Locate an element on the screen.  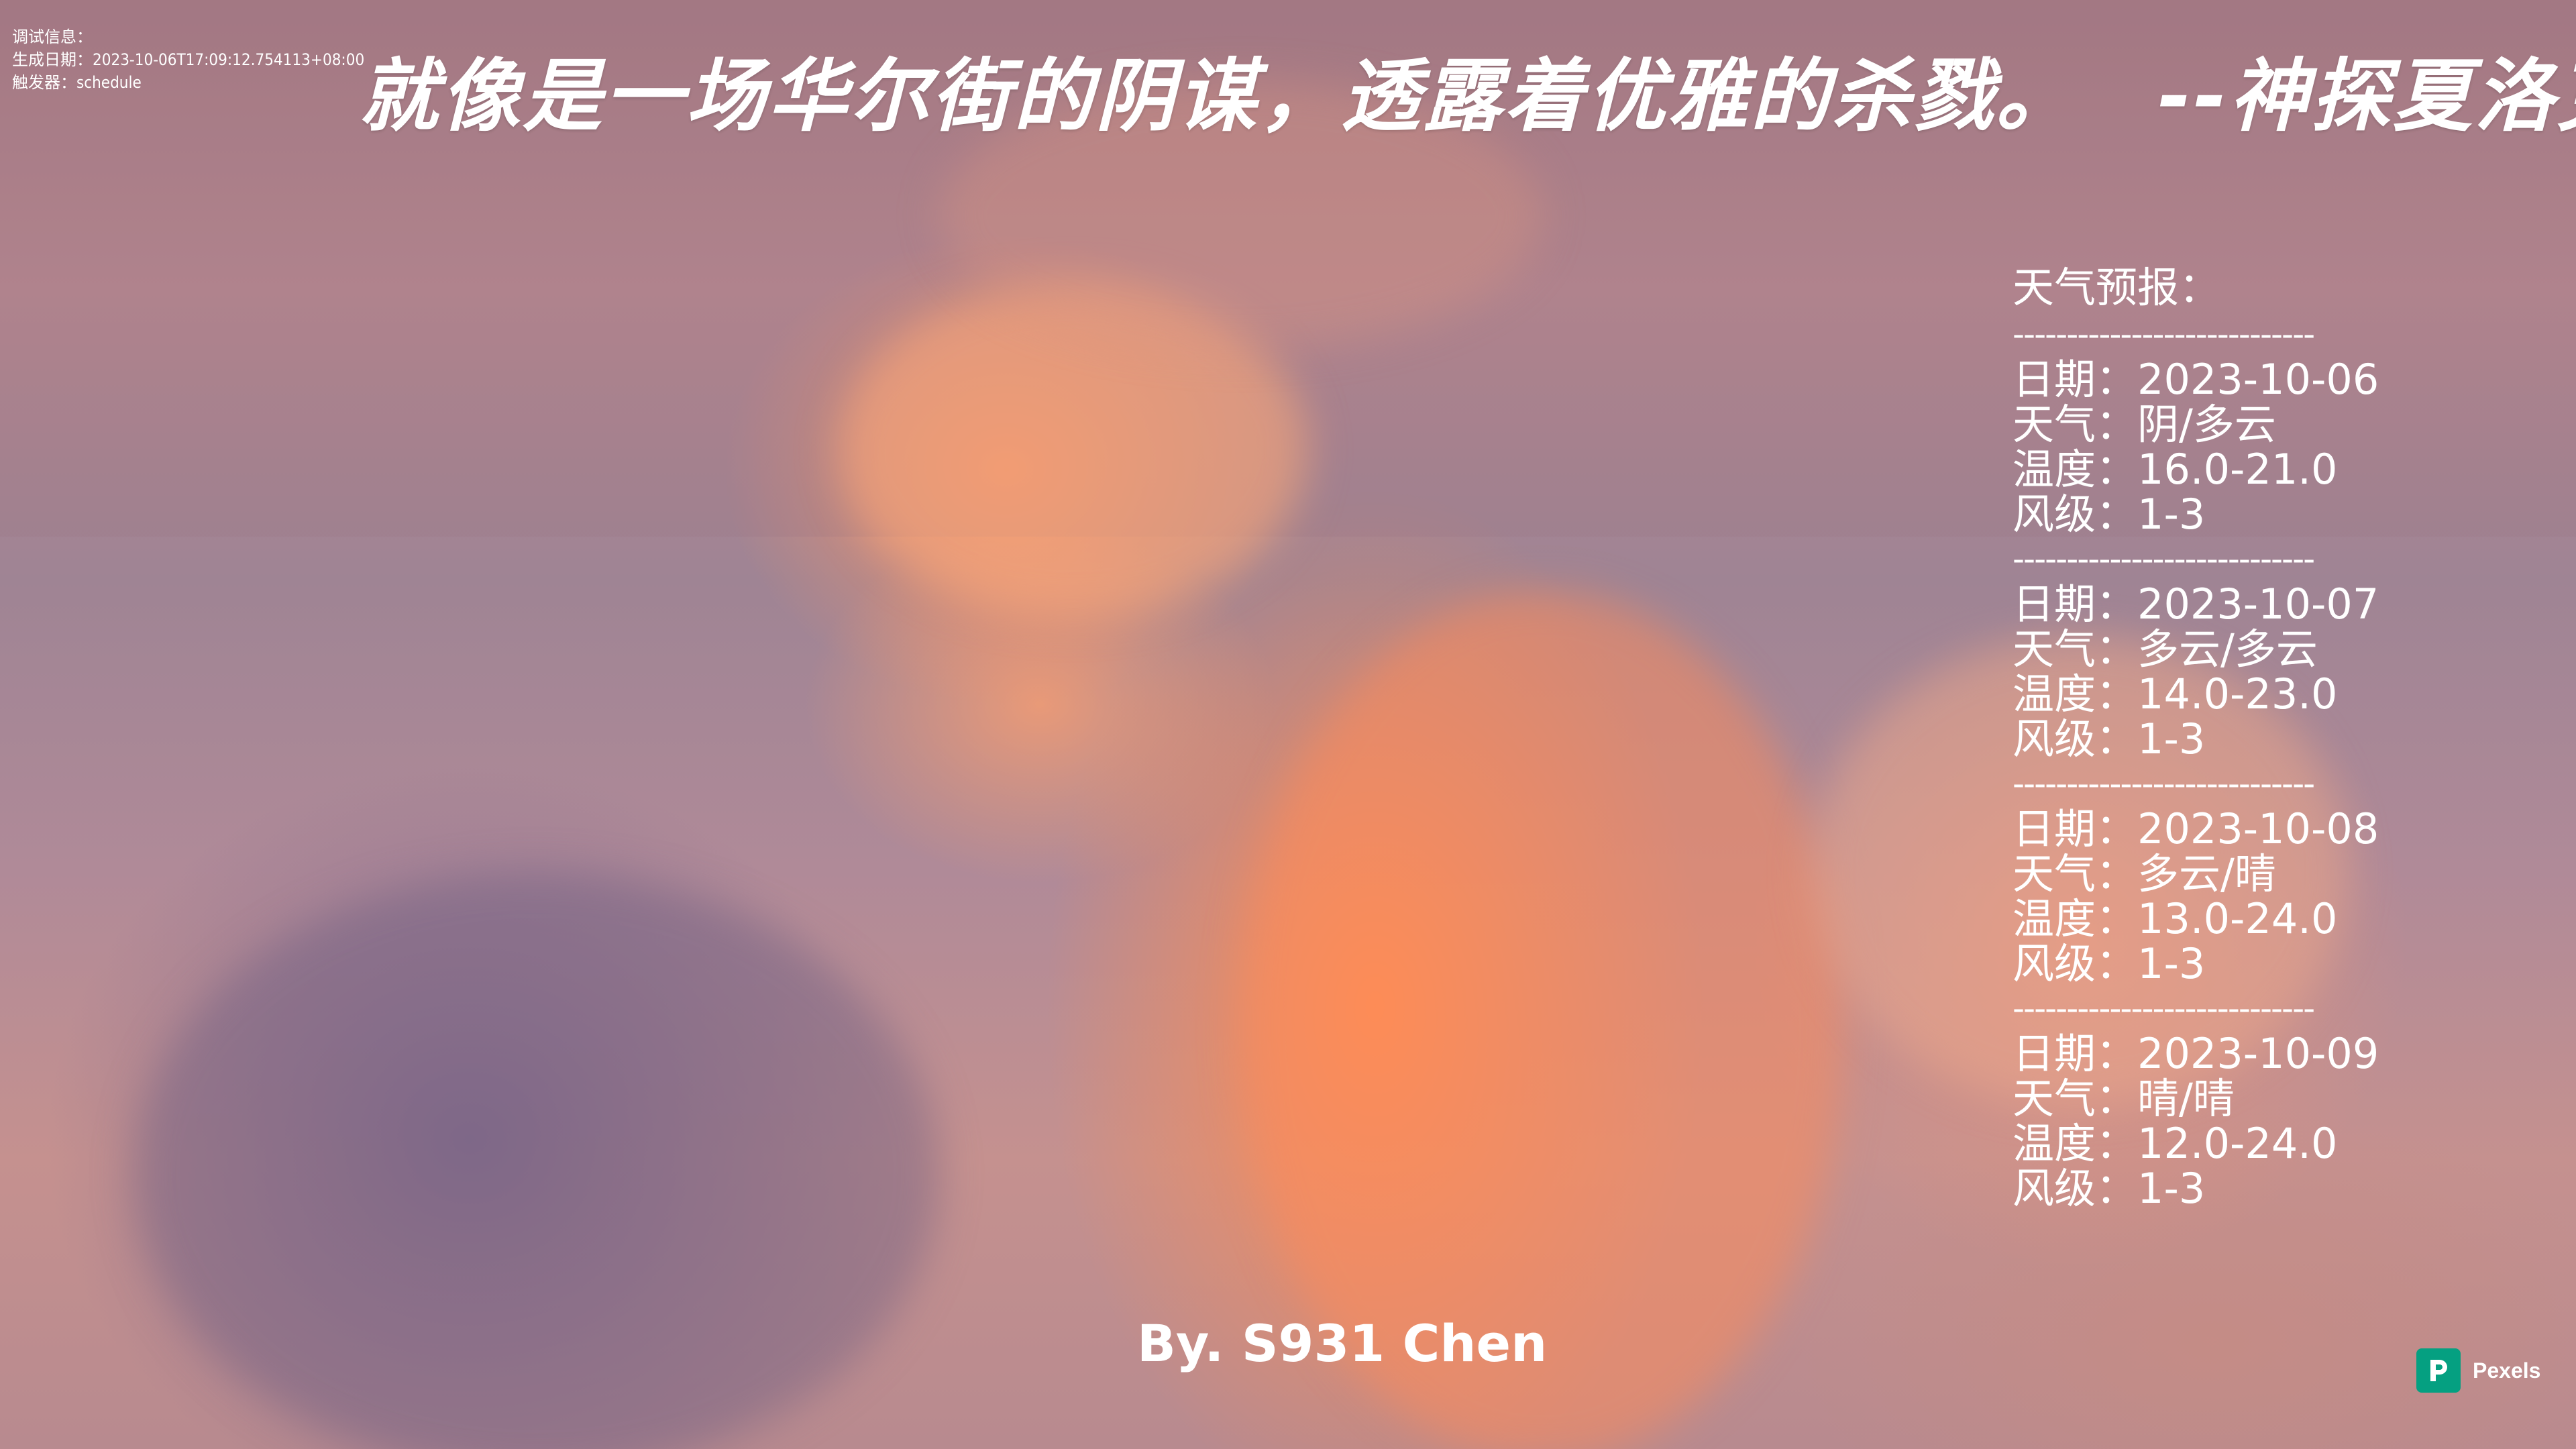
quote-author: --神探夏洛克 is located at coordinates (2367, 96).